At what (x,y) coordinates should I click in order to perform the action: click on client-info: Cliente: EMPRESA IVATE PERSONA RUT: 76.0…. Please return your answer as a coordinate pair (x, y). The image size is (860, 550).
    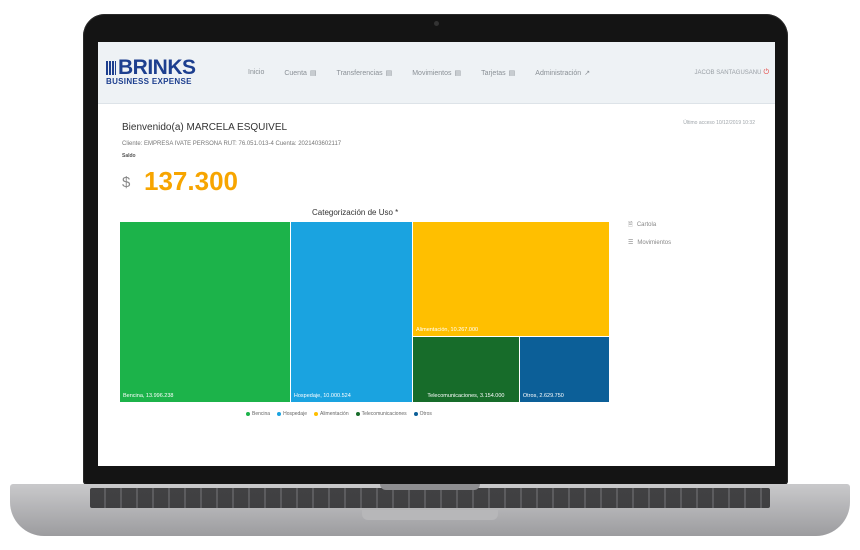
    Looking at the image, I should click on (232, 144).